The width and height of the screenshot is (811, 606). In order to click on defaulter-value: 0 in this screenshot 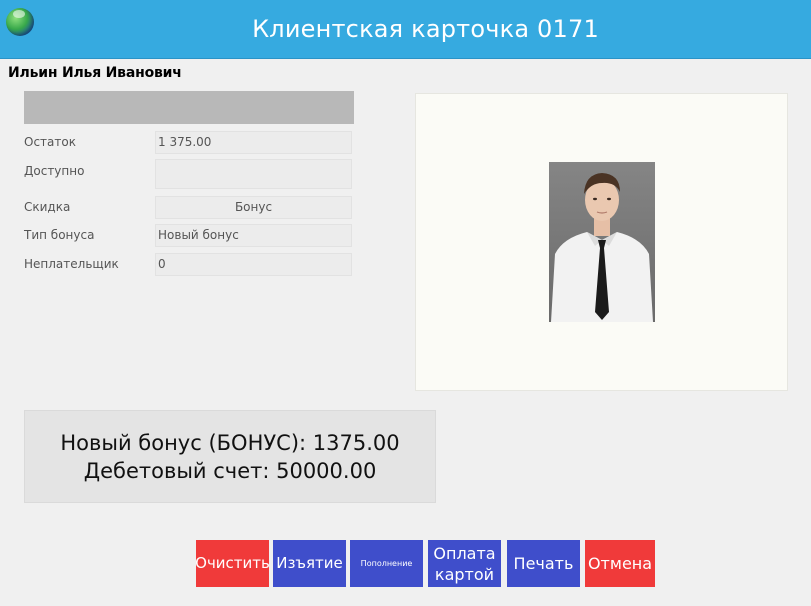, I will do `click(253, 264)`.